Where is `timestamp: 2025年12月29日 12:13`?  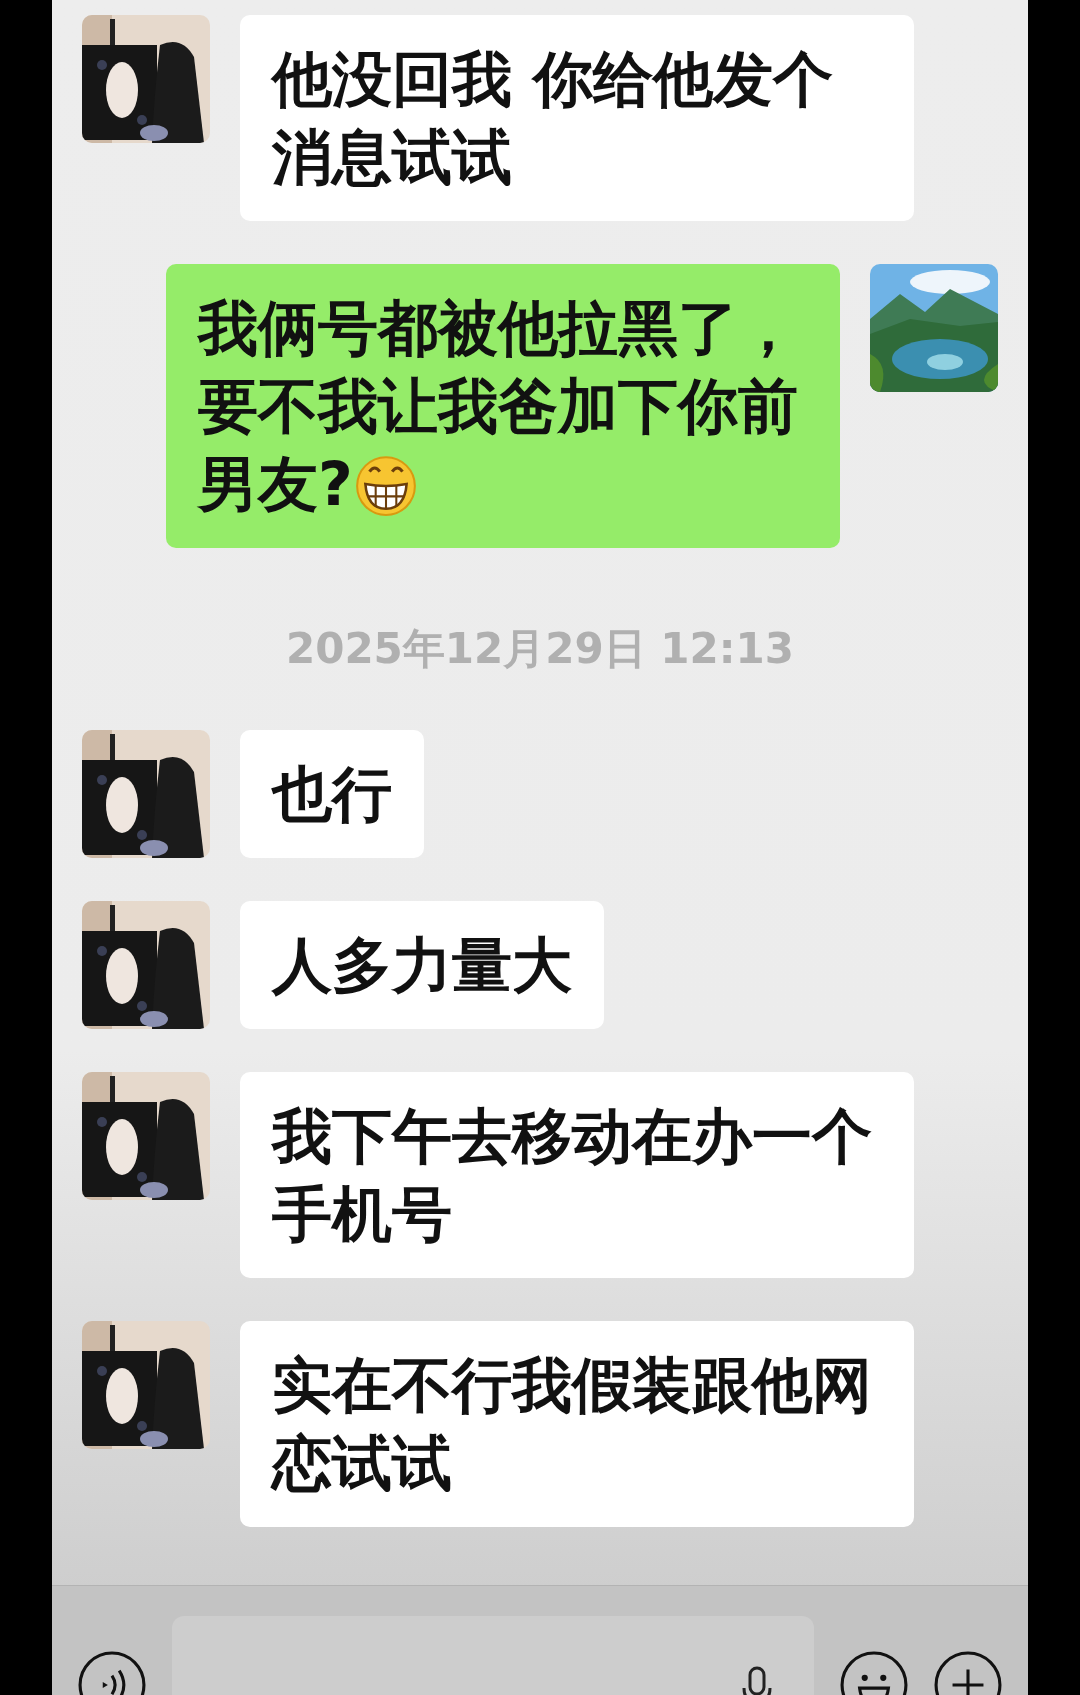
timestamp: 2025年12月29日 12:13 is located at coordinates (540, 649).